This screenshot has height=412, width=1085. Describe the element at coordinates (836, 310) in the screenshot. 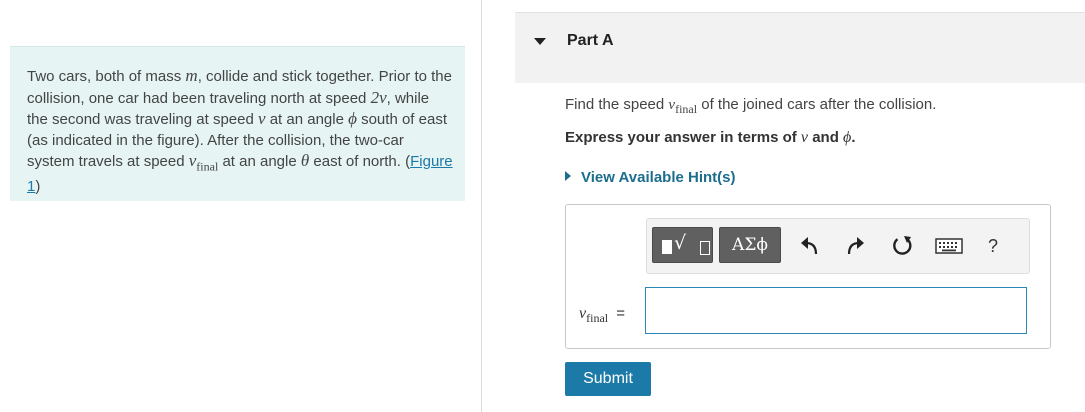

I see `answer-input` at that location.